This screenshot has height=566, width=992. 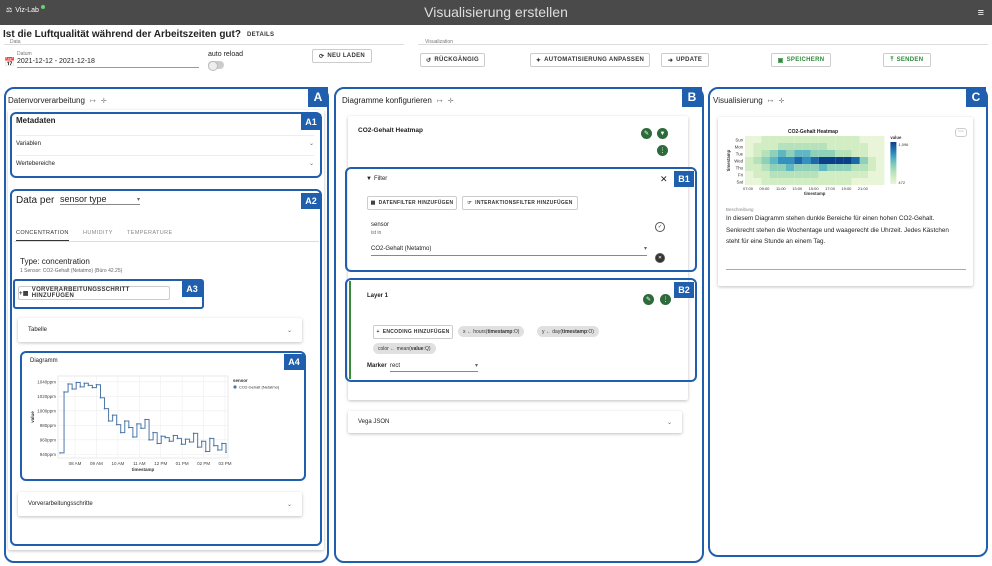 What do you see at coordinates (520, 203) in the screenshot?
I see `add-interaction-filter-button: ☞ INTERAKTIONSFILTER HINZUFÜGEN` at bounding box center [520, 203].